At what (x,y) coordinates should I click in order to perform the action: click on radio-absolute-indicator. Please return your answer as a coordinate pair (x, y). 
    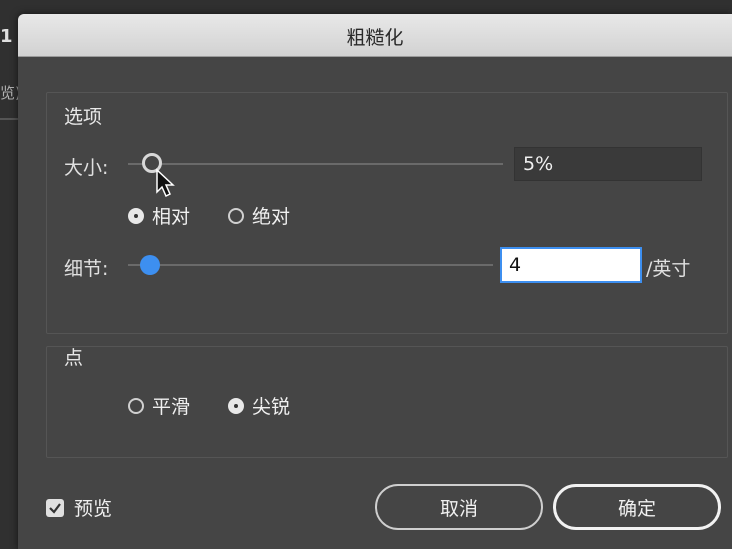
    Looking at the image, I should click on (236, 215).